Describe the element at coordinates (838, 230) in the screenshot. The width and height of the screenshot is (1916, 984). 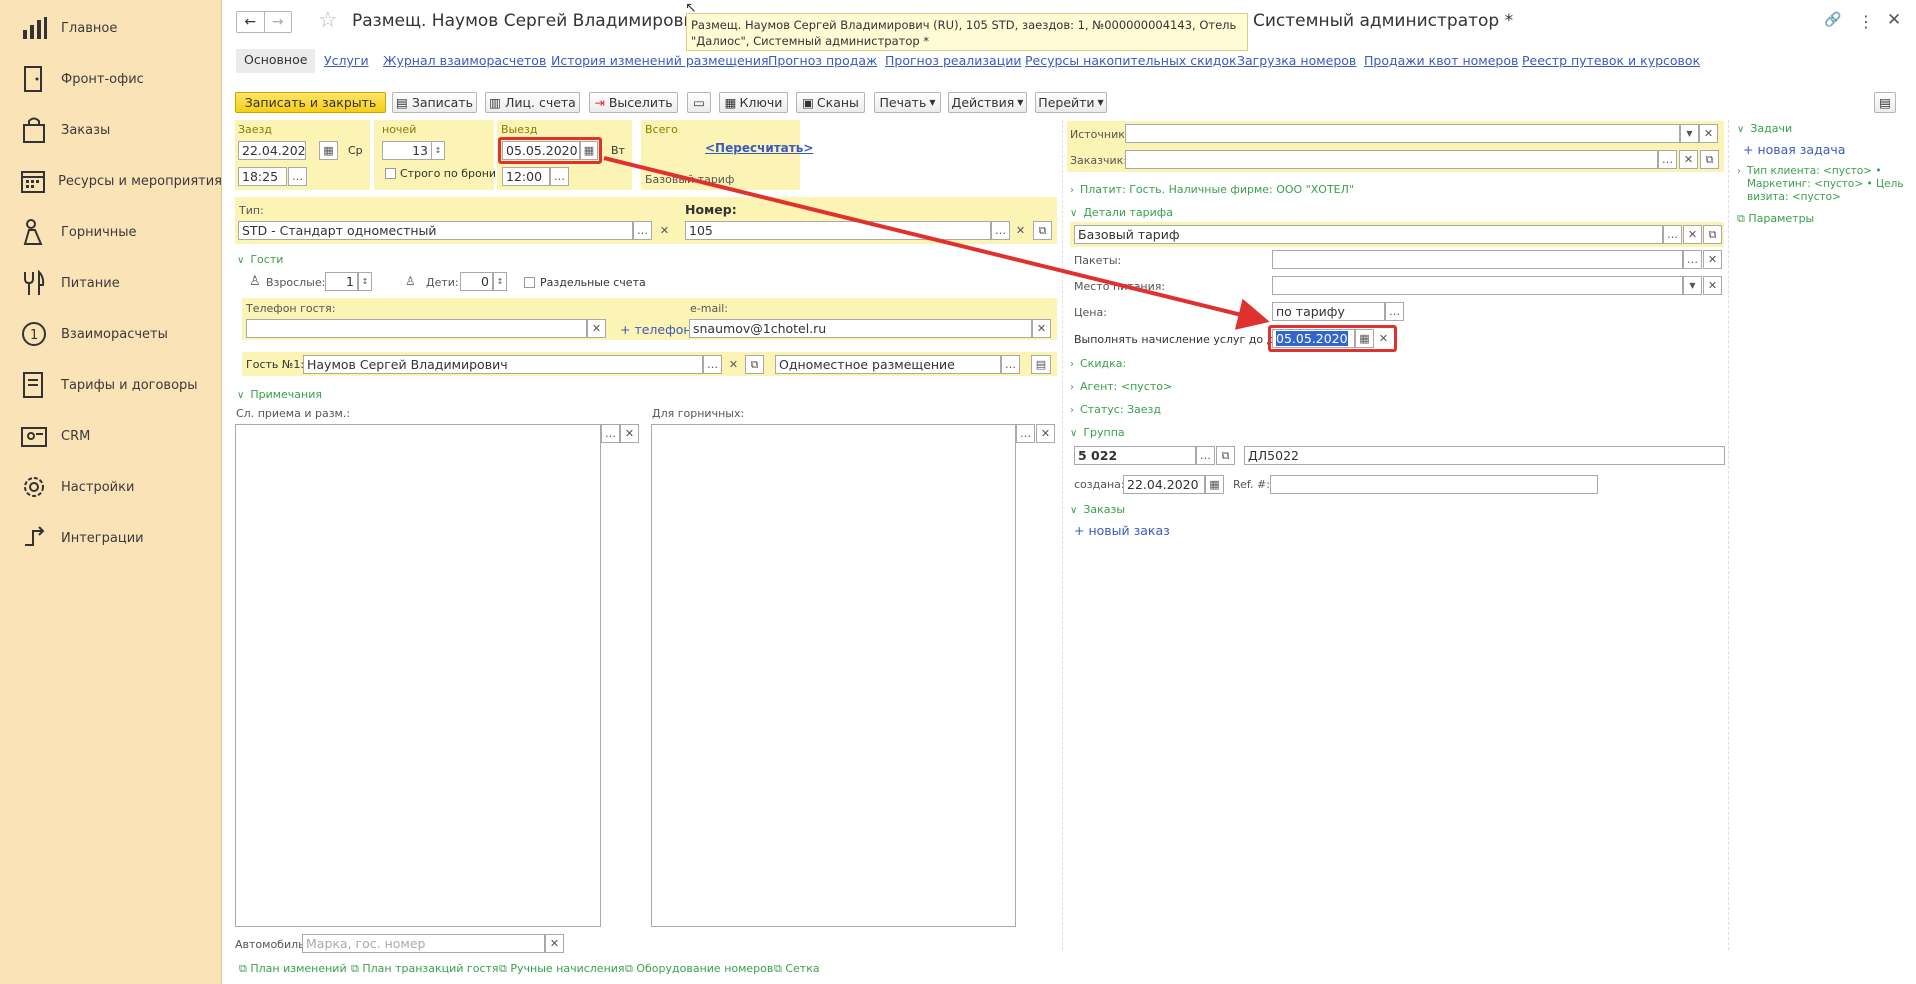
I see `room-number-field: 105` at that location.